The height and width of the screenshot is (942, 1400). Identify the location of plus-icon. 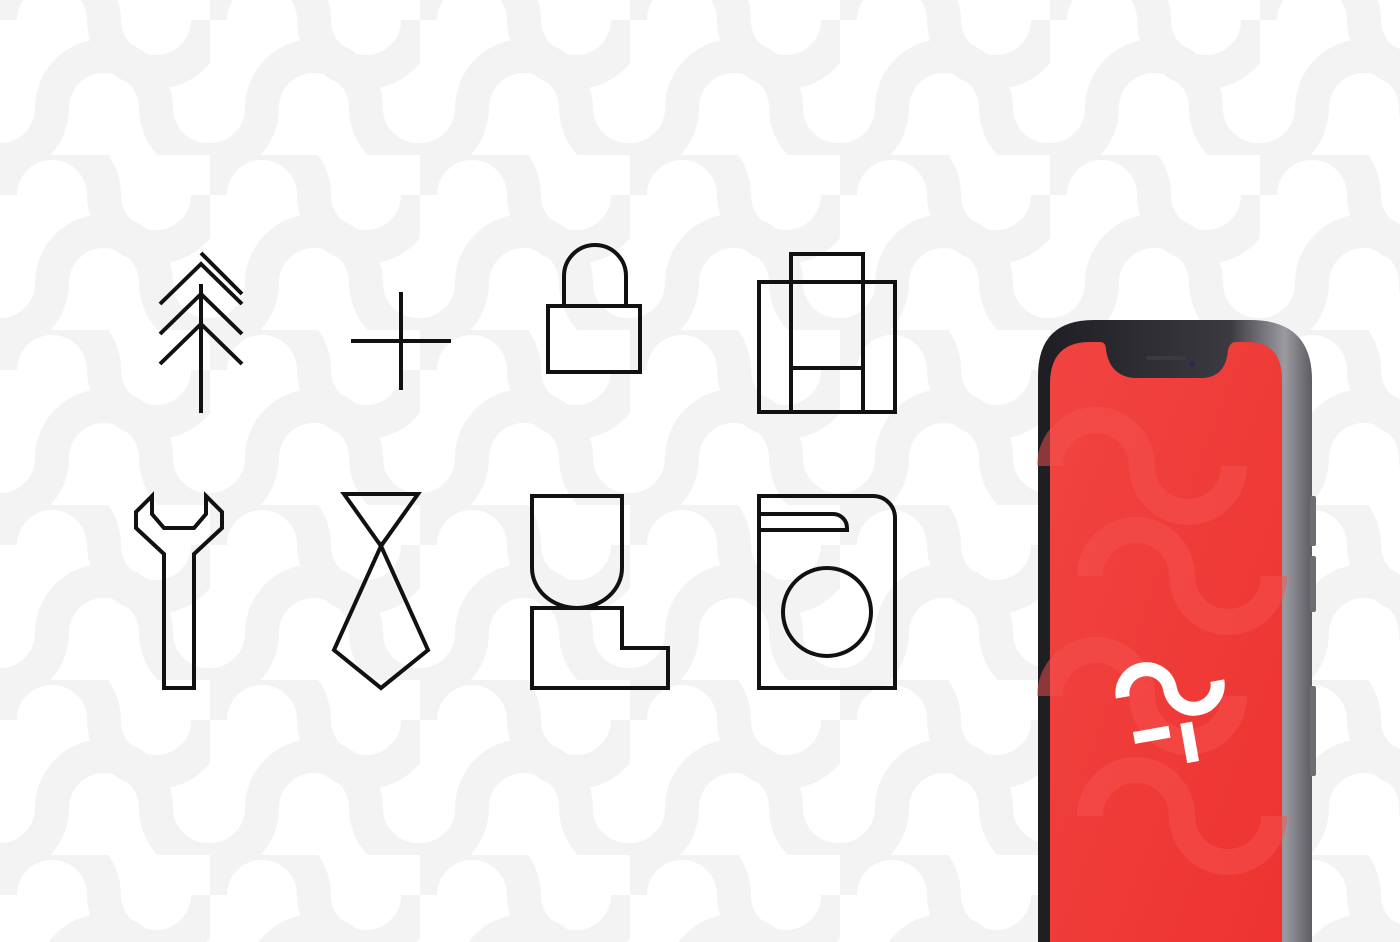
(403, 342).